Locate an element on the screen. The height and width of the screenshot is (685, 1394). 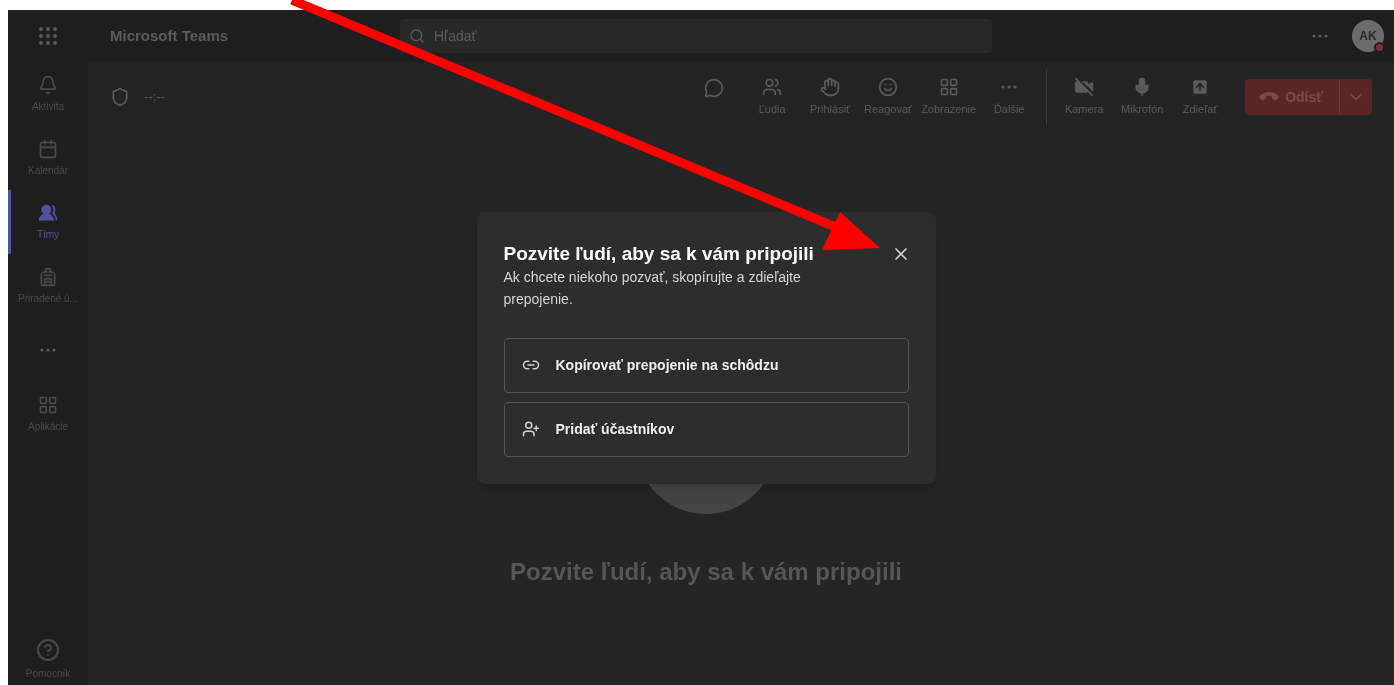
shield-icon is located at coordinates (120, 97).